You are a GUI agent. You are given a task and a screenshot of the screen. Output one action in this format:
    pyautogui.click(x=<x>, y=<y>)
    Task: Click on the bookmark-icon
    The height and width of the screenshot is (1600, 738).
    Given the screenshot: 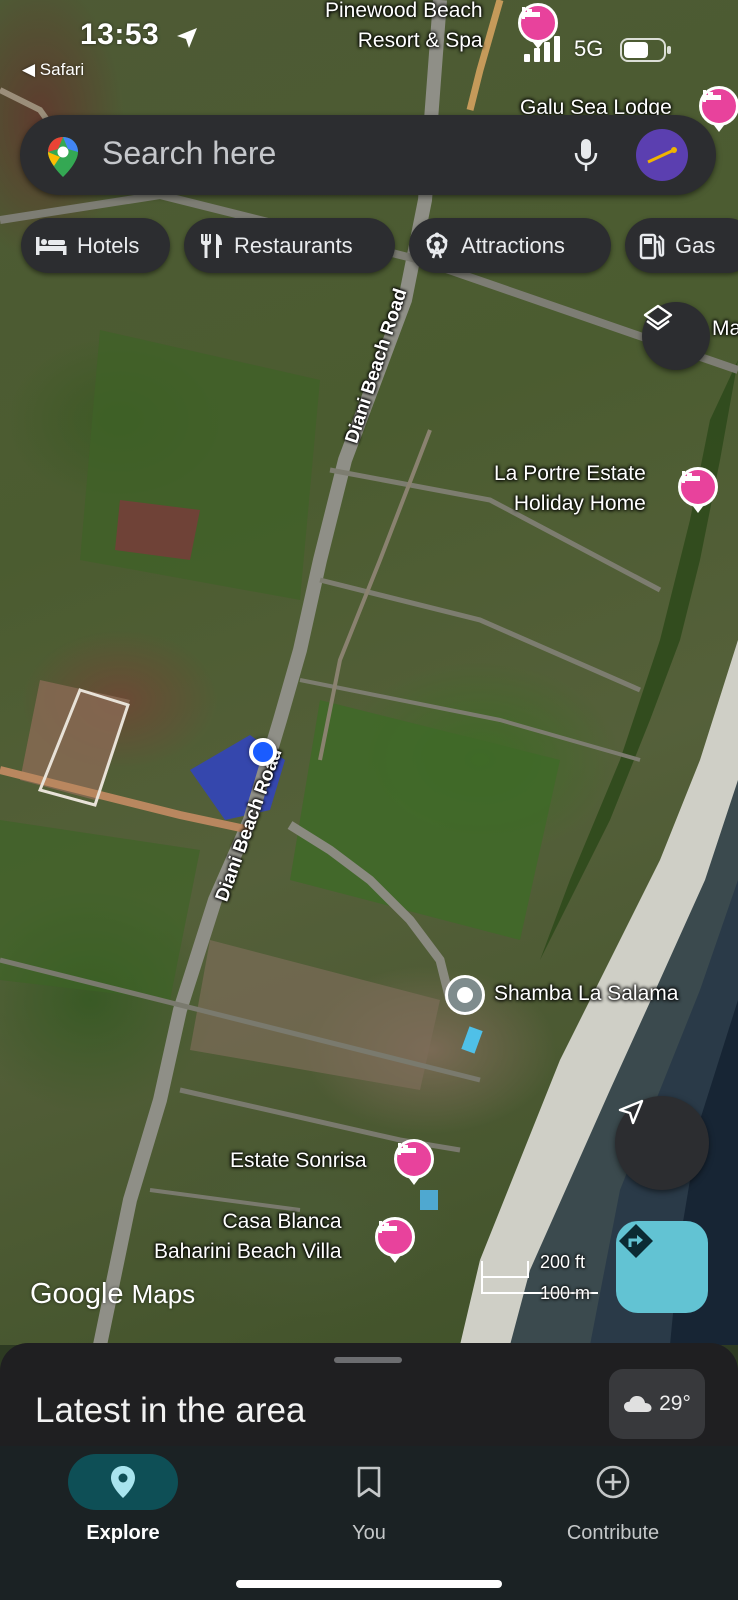 What is the action you would take?
    pyautogui.click(x=369, y=1482)
    